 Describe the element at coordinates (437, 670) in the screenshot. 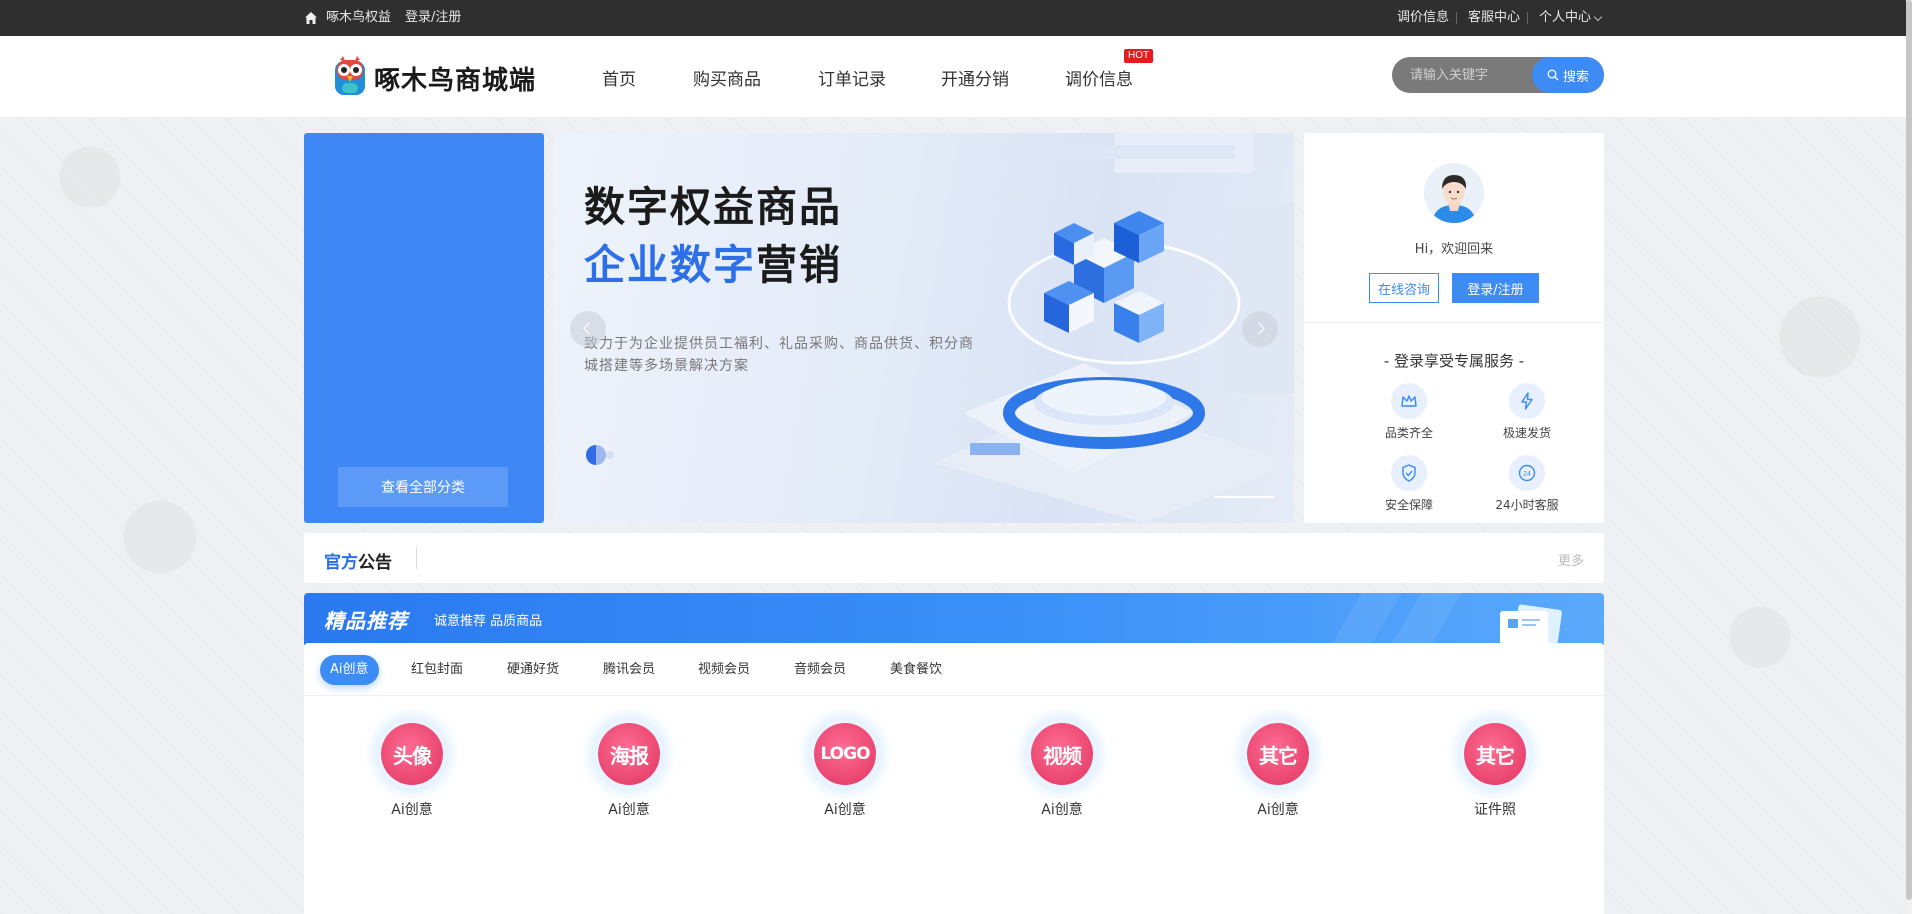

I see `tab-red-envelope-cover: 红包封面` at that location.